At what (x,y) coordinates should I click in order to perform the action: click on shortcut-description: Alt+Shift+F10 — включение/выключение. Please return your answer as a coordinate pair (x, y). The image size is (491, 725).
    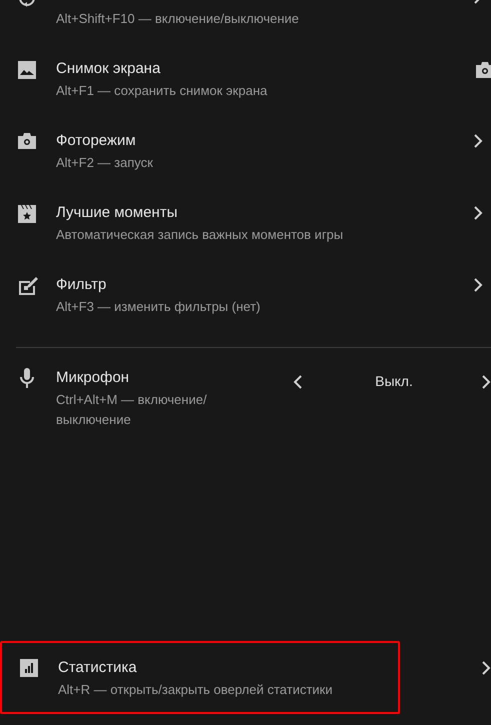
    Looking at the image, I should click on (178, 19).